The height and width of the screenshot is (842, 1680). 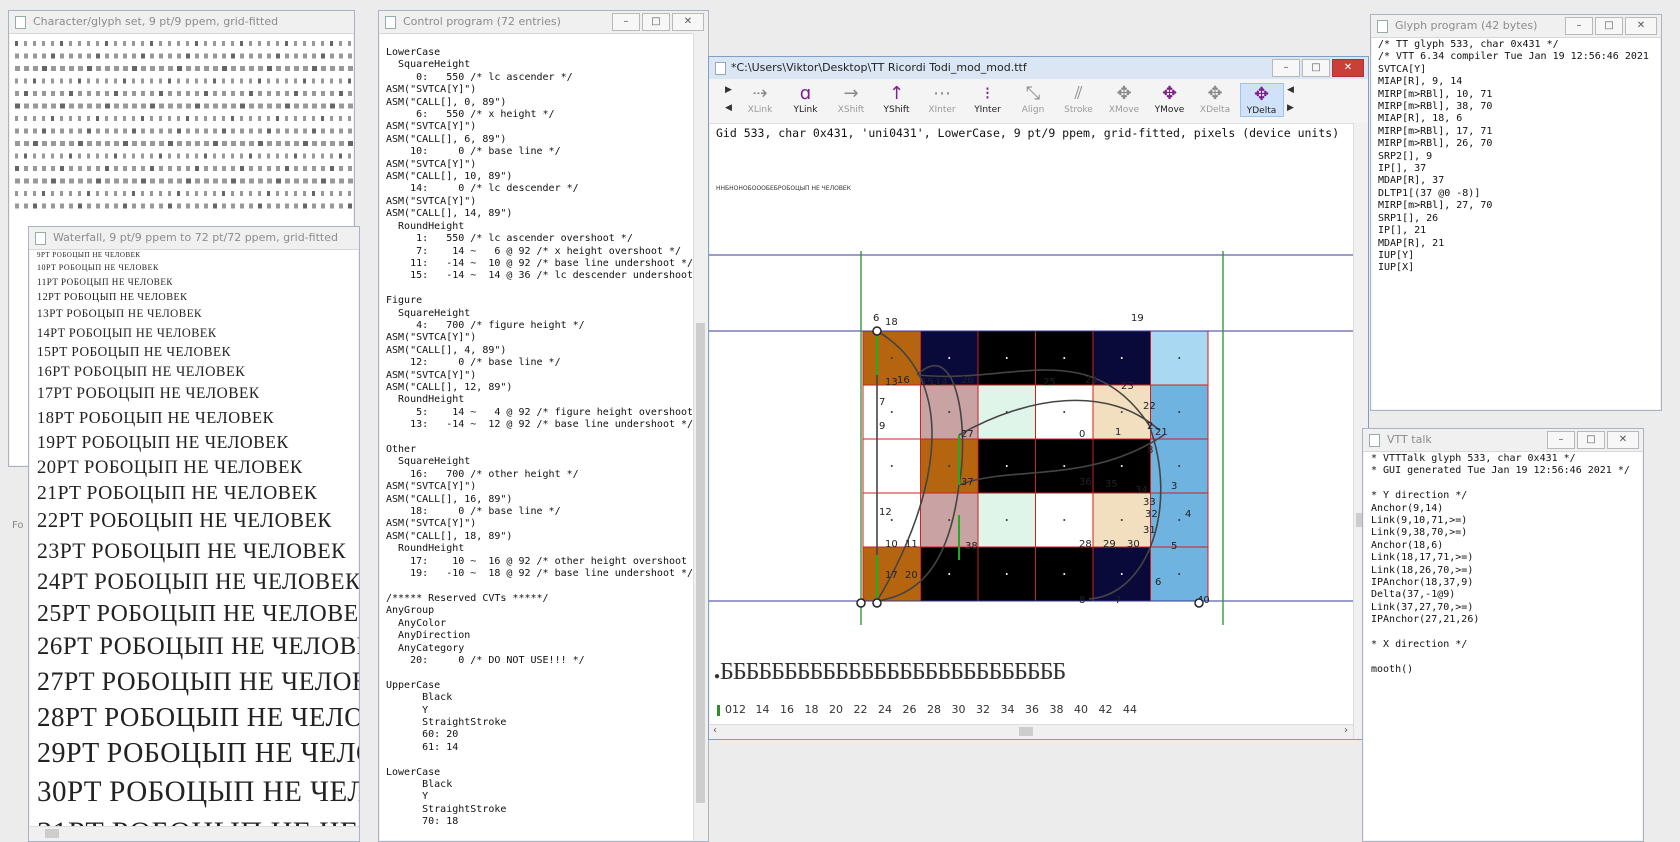 What do you see at coordinates (688, 22) in the screenshot?
I see `close-button: ✕` at bounding box center [688, 22].